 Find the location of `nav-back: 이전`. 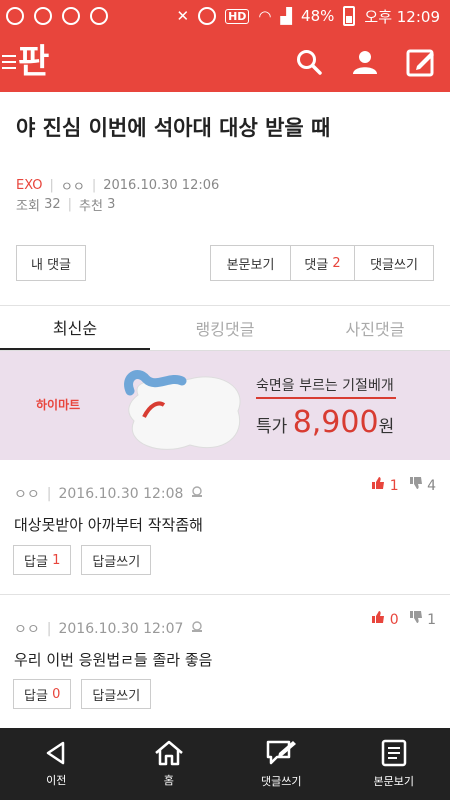

nav-back: 이전 is located at coordinates (56, 764).